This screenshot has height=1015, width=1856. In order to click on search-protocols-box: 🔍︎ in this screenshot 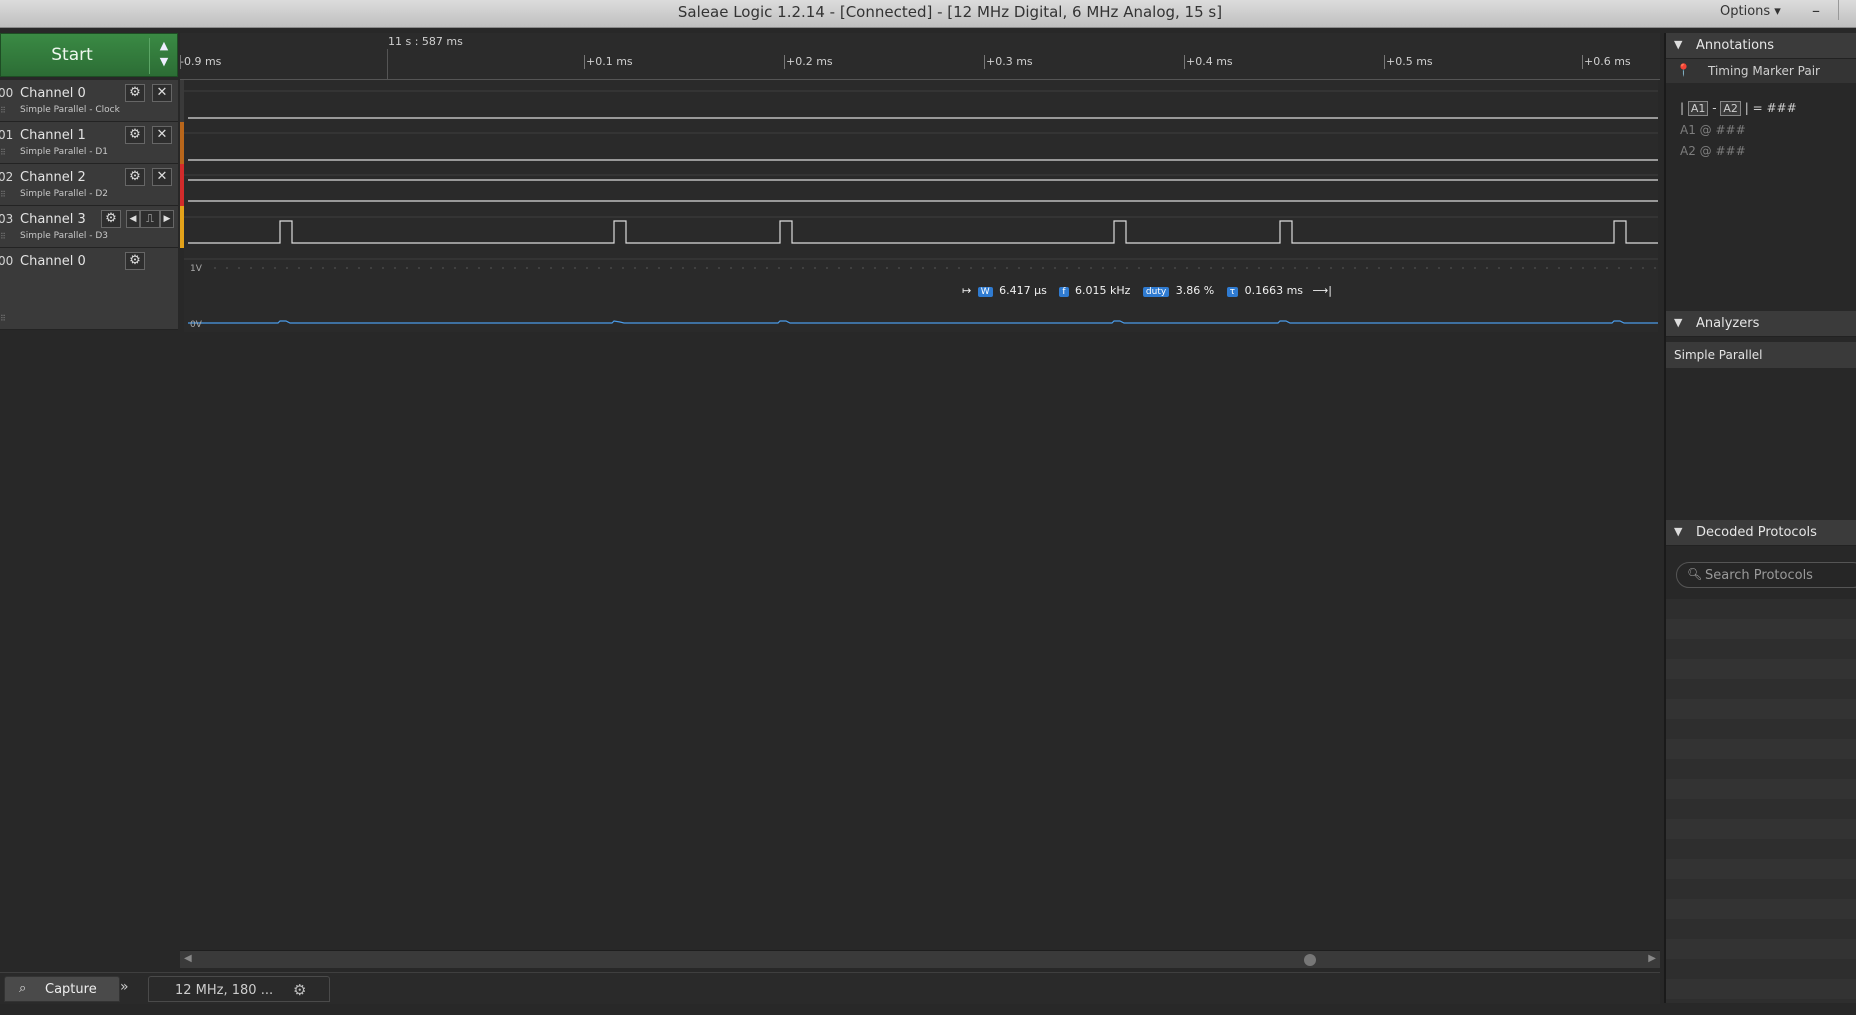, I will do `click(1766, 575)`.